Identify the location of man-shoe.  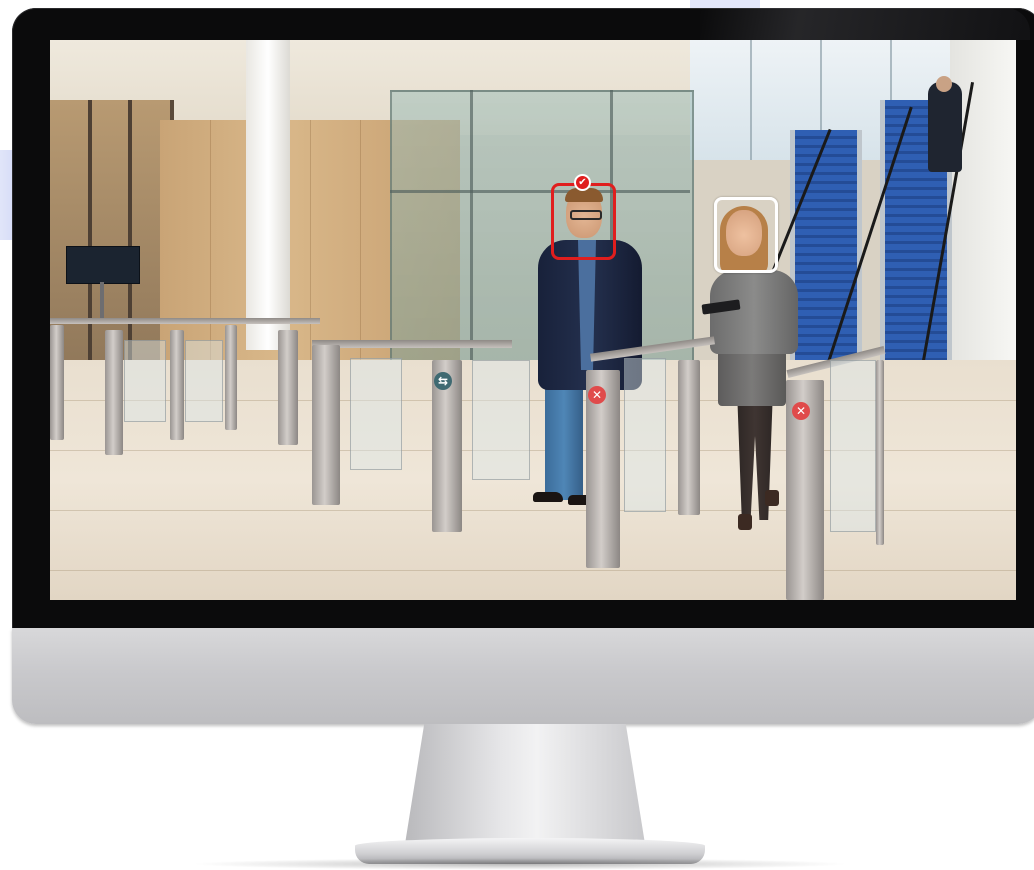
(548, 497).